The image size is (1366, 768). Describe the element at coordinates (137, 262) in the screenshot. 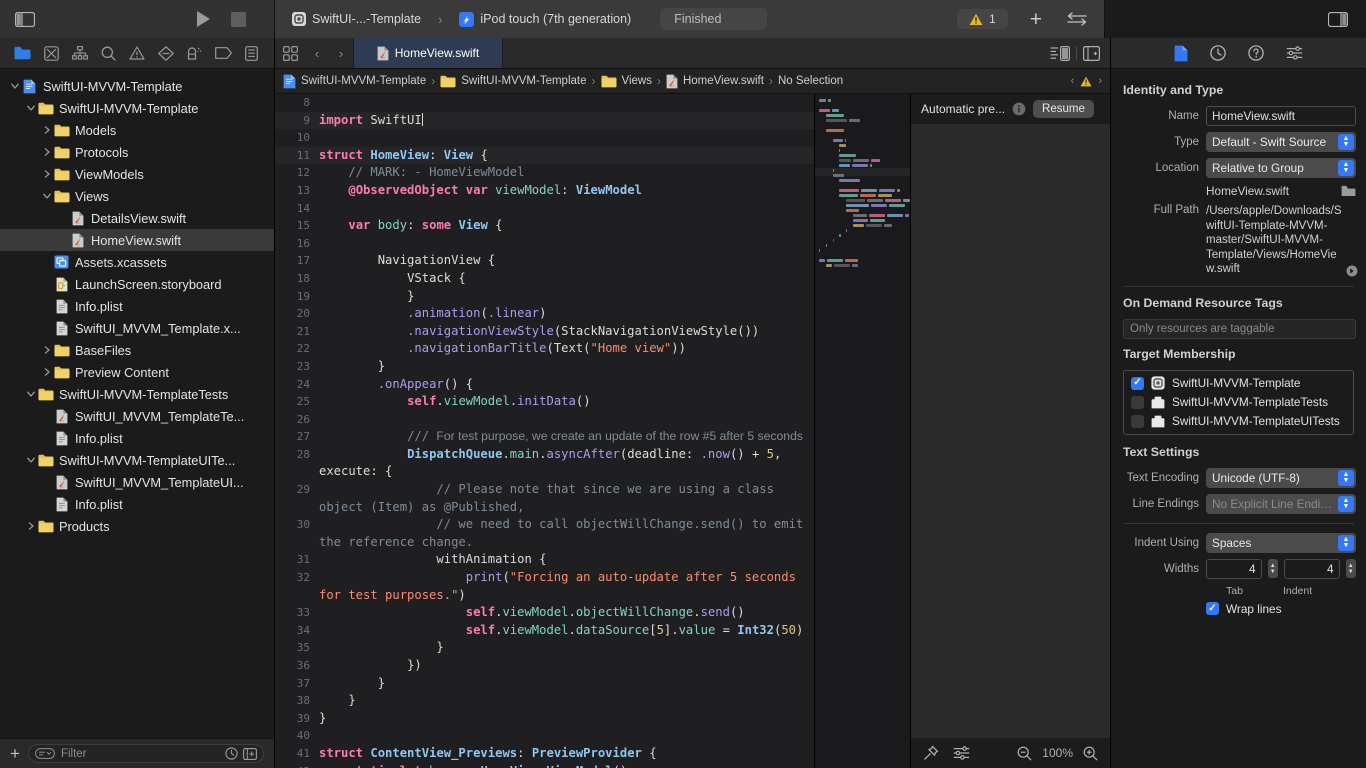

I see `file-tree-row: Assets.xcassets` at that location.